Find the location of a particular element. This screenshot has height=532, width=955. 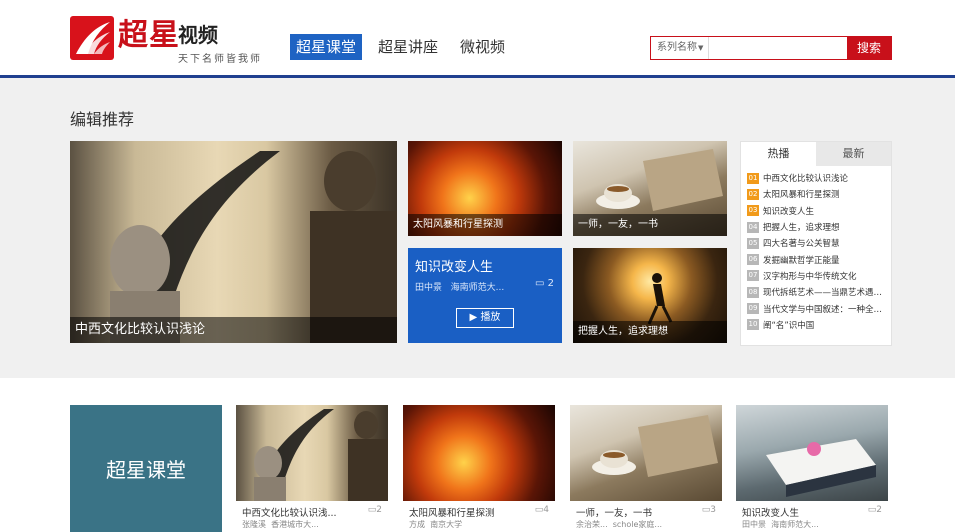

featured-video-tea-caption: 一师，一友，一书 is located at coordinates (650, 225).